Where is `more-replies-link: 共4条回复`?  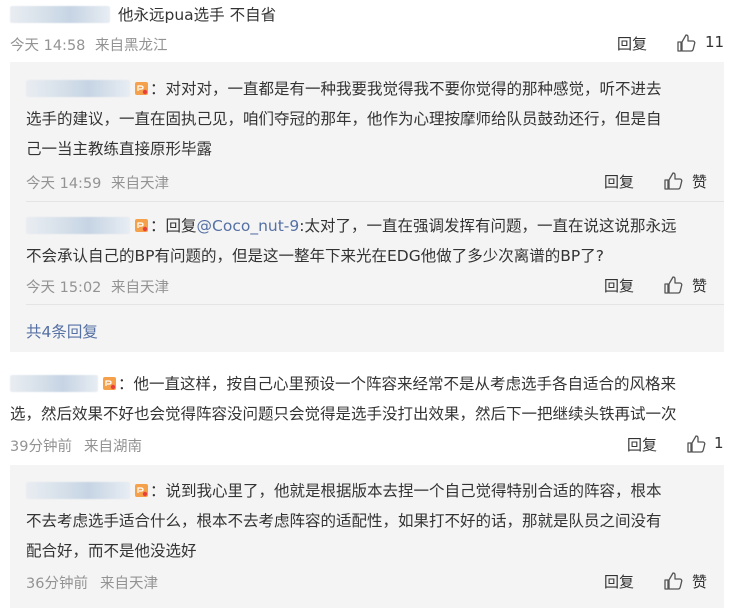 more-replies-link: 共4条回复 is located at coordinates (62, 331).